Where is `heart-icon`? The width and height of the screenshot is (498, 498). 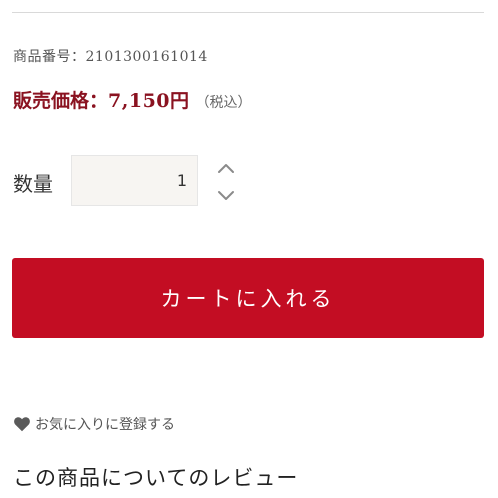
heart-icon is located at coordinates (22, 424).